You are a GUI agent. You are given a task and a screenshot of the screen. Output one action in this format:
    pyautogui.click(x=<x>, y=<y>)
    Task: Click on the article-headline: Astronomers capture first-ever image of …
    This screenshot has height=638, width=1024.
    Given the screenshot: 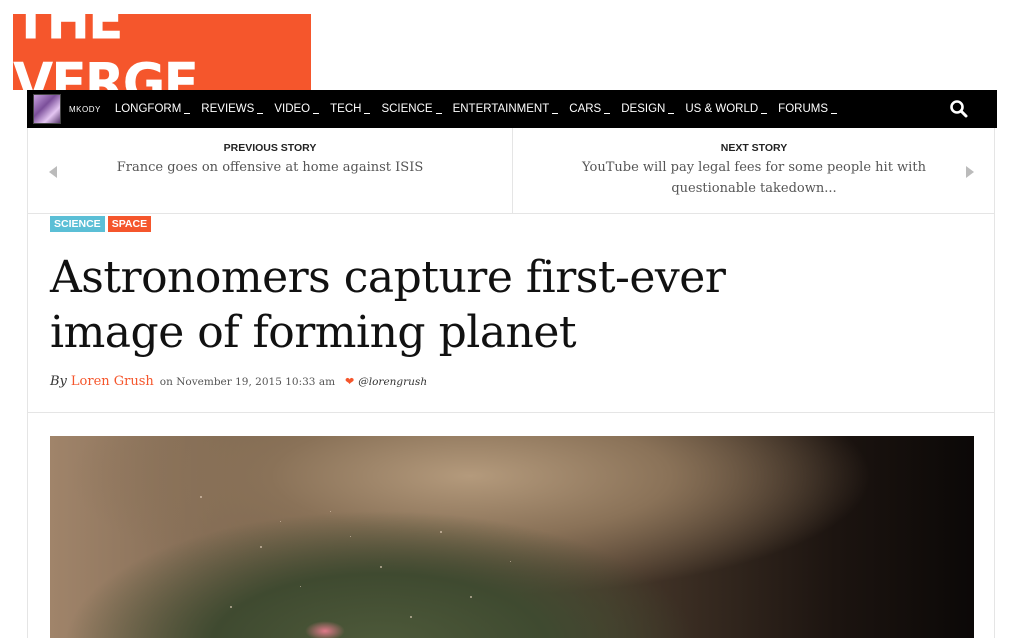 What is the action you would take?
    pyautogui.click(x=388, y=305)
    